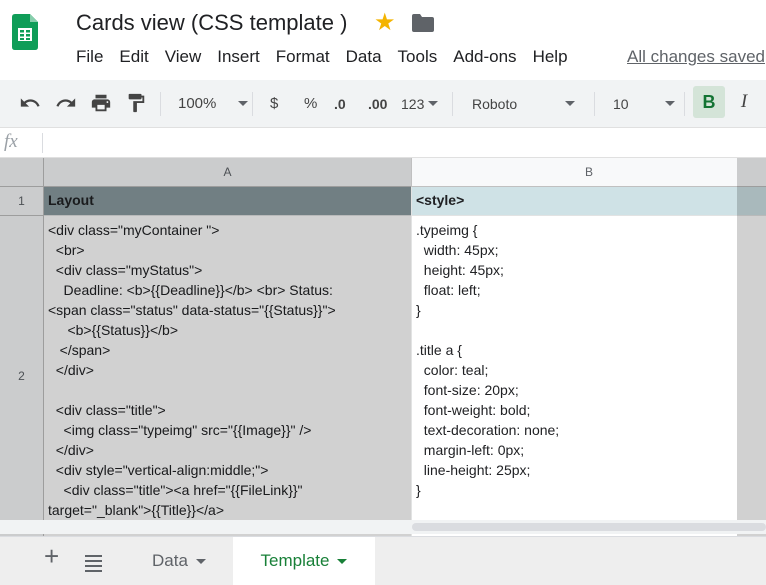 The width and height of the screenshot is (766, 585). What do you see at coordinates (364, 56) in the screenshot?
I see `menu-data: Data` at bounding box center [364, 56].